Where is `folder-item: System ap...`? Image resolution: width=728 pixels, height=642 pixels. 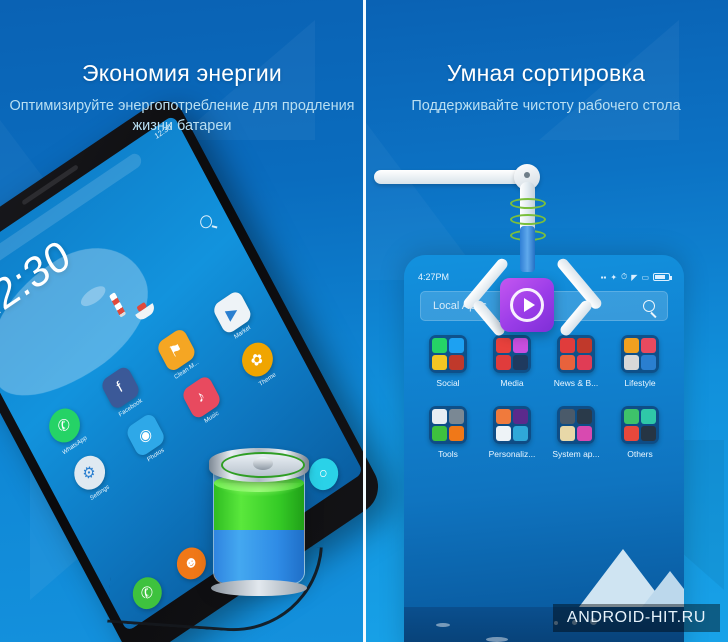
folder-item: System ap... is located at coordinates (576, 432).